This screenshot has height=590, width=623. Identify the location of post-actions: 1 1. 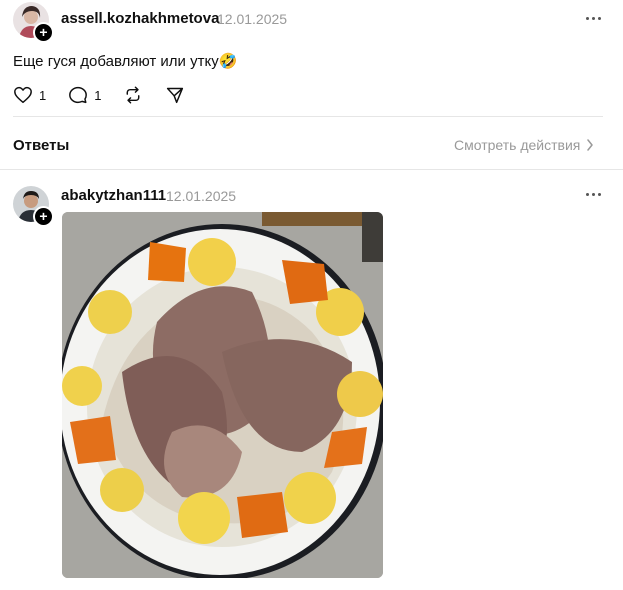
(110, 95).